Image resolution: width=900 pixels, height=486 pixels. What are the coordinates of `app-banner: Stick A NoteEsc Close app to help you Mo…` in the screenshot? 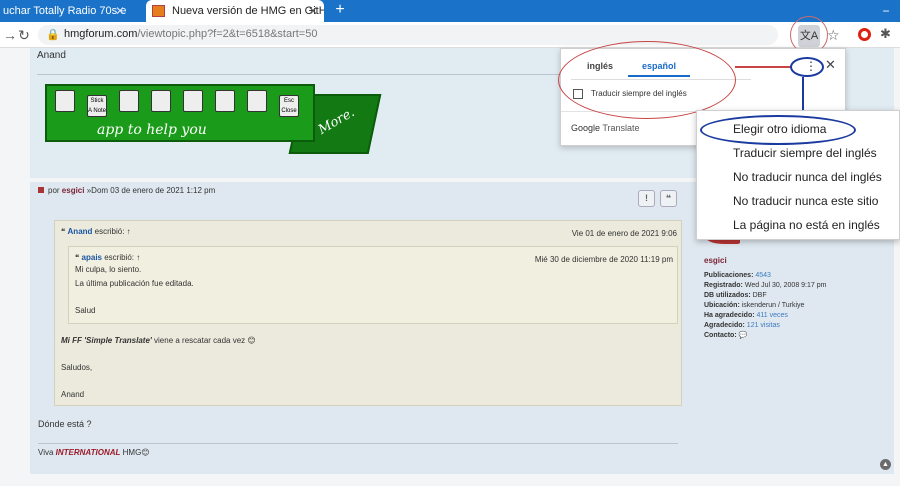 It's located at (213, 120).